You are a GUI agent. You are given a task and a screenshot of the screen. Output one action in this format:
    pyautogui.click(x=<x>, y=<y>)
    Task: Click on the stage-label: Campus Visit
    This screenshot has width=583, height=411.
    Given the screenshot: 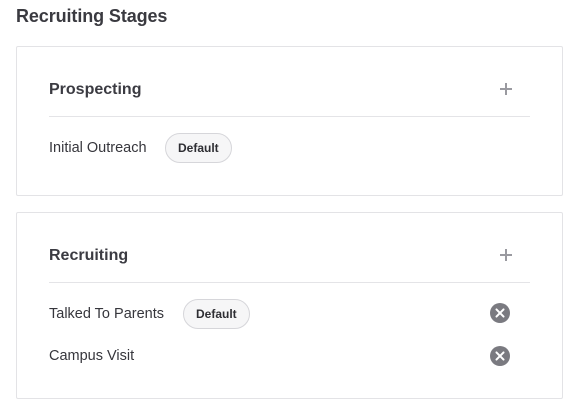 What is the action you would take?
    pyautogui.click(x=92, y=356)
    